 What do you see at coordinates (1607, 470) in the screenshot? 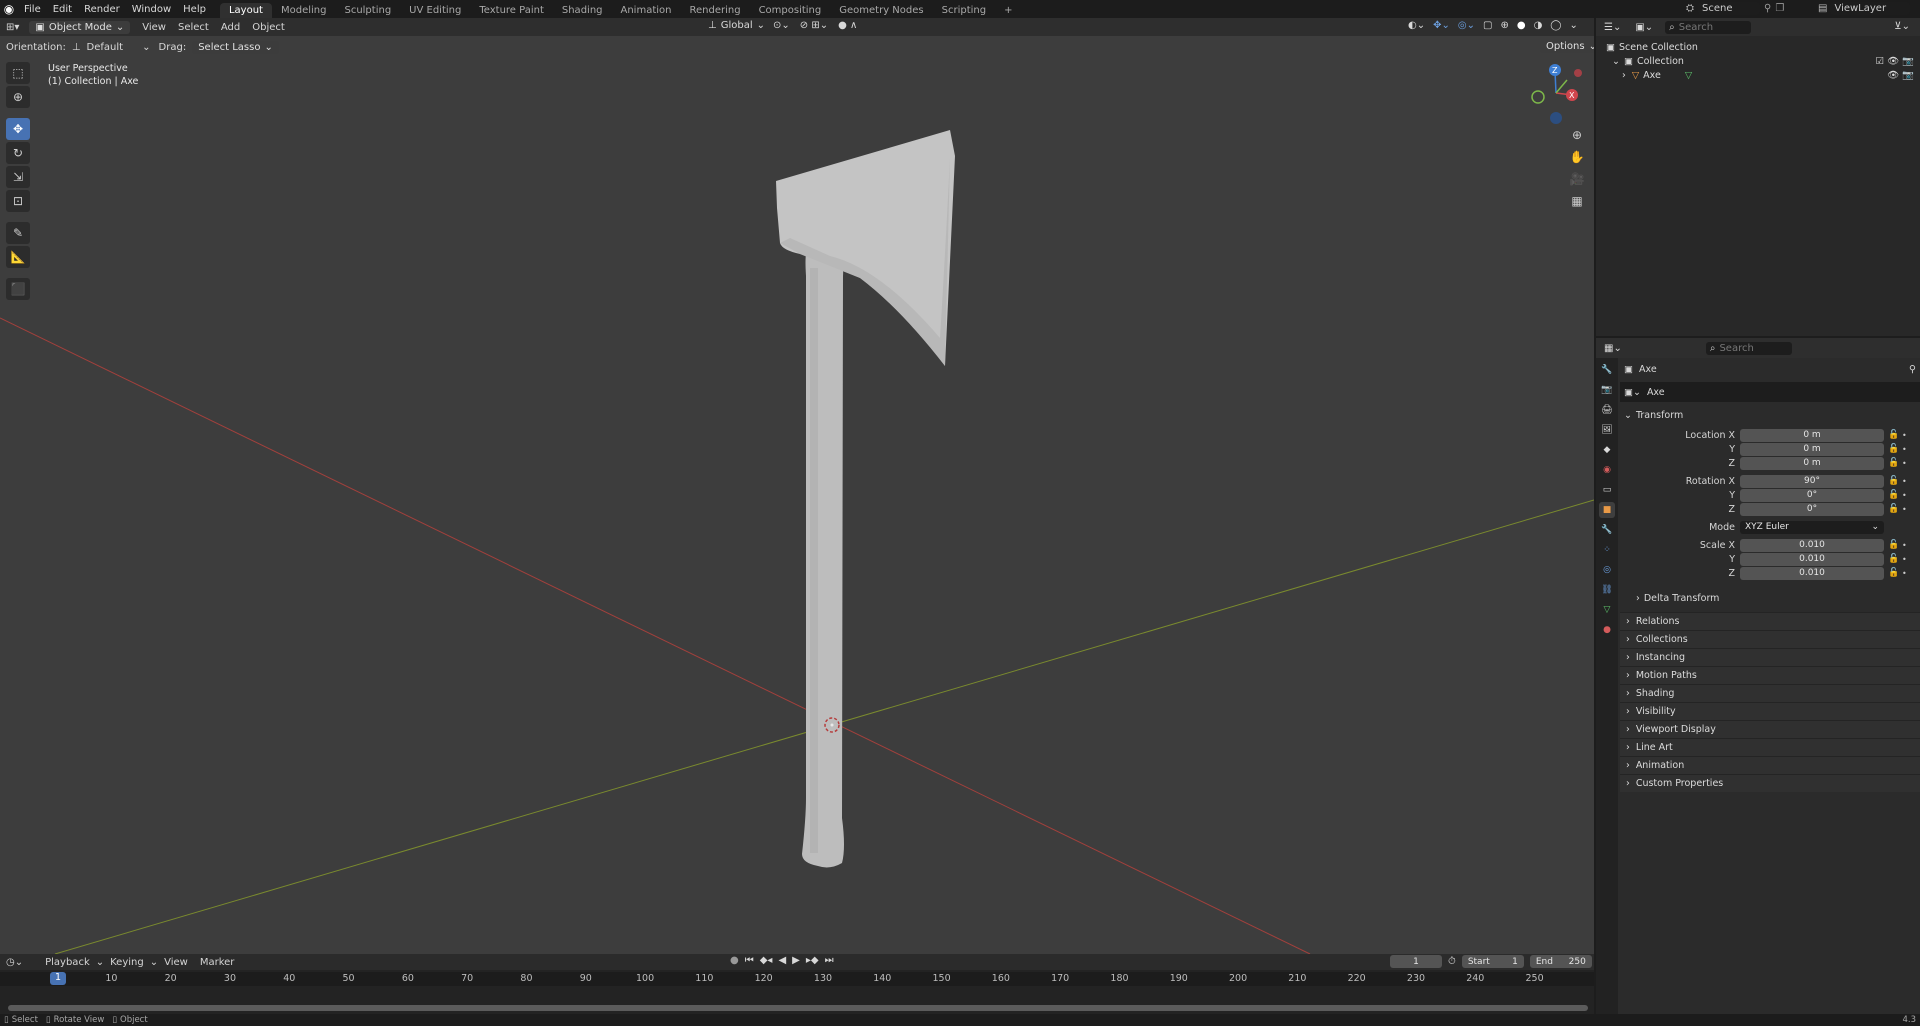
I see `world-tab-icon: ◉` at bounding box center [1607, 470].